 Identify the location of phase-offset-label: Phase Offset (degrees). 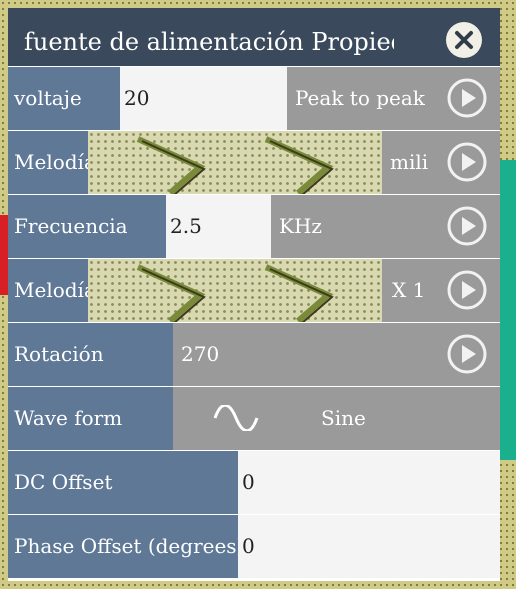
(123, 546).